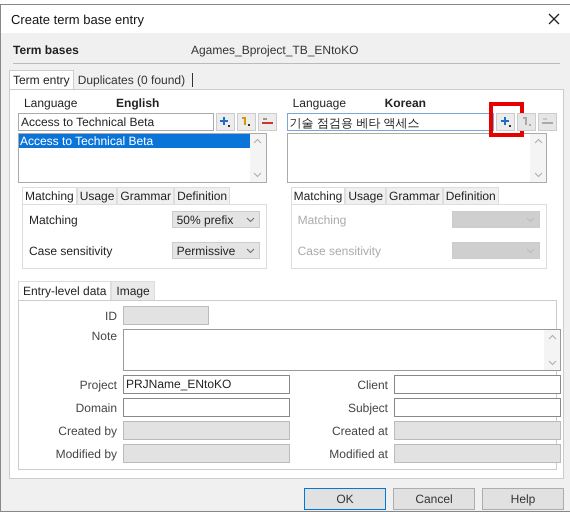 The image size is (570, 512). Describe the element at coordinates (372, 385) in the screenshot. I see `field-label: Client` at that location.